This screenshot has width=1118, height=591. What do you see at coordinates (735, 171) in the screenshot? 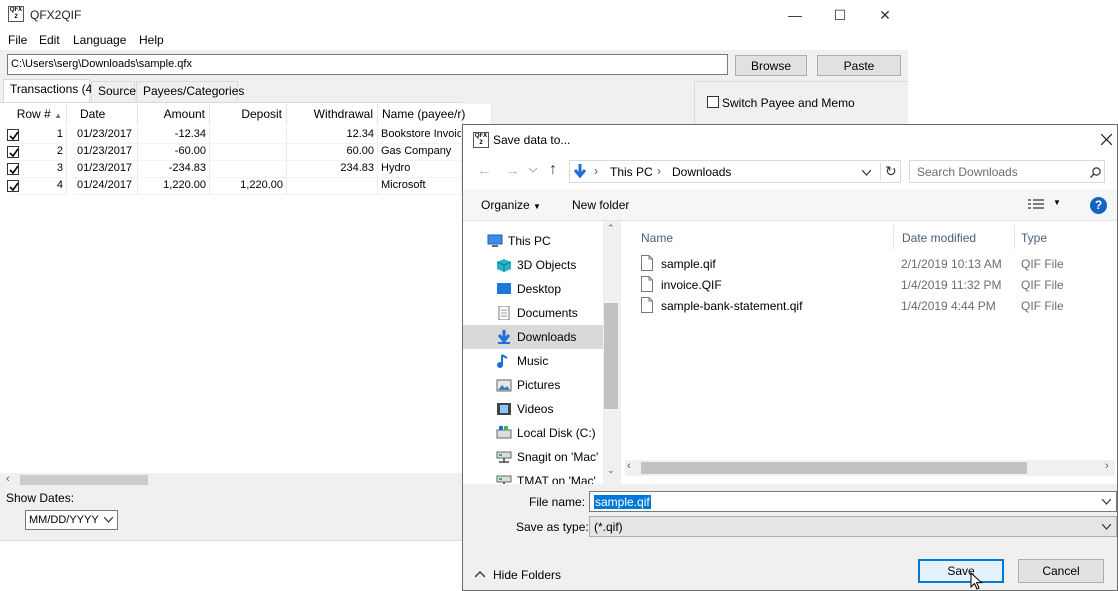
I see `address-bar: › This PC › Downloads ↻` at bounding box center [735, 171].